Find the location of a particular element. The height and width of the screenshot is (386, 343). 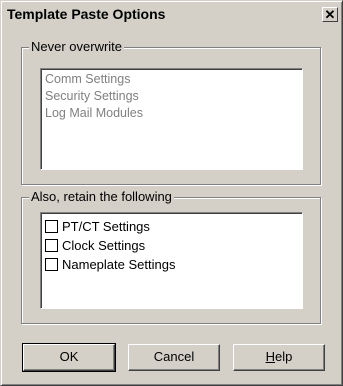

nameplate-settings-checkbox is located at coordinates (51, 264).